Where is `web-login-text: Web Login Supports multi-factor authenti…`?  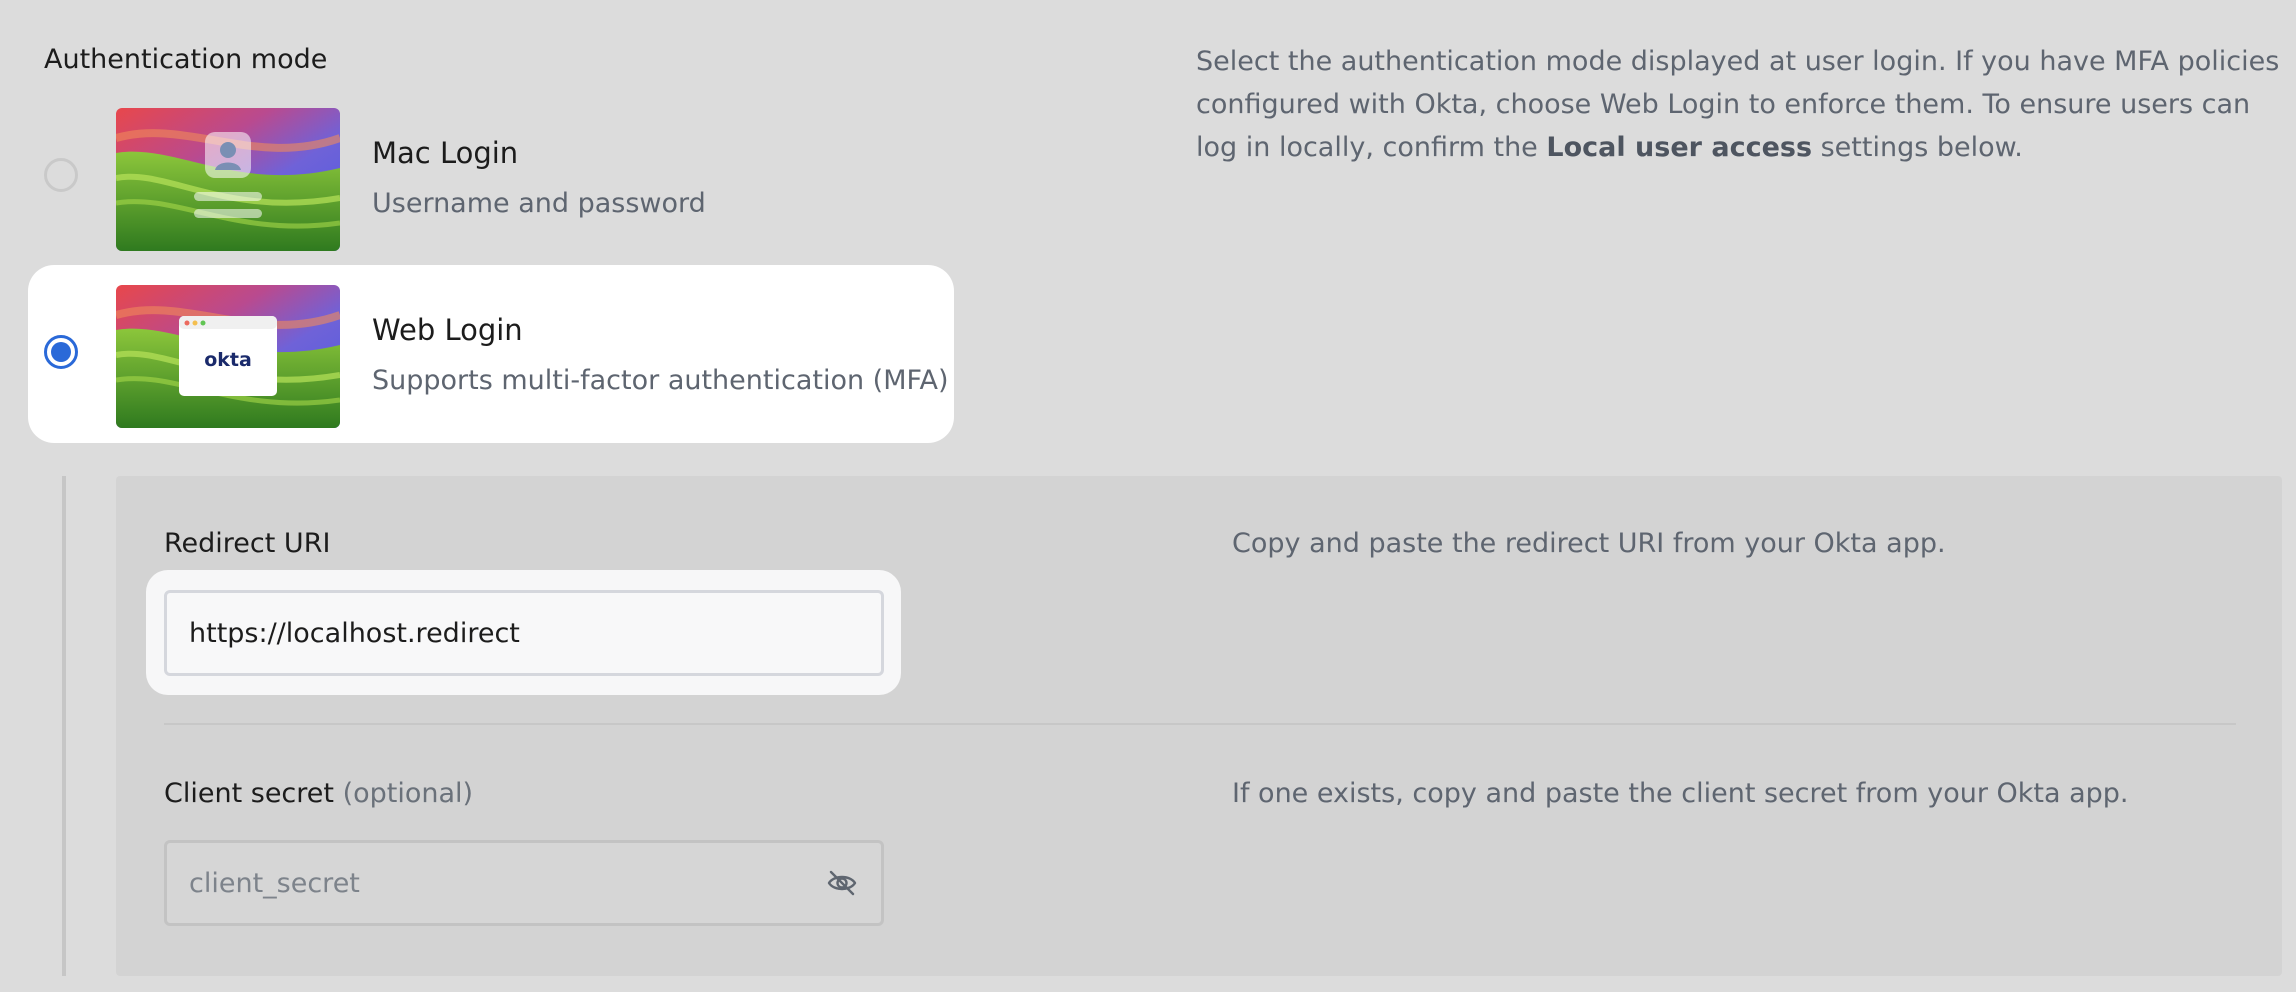
web-login-text: Web Login Supports multi-factor authenti… is located at coordinates (660, 354).